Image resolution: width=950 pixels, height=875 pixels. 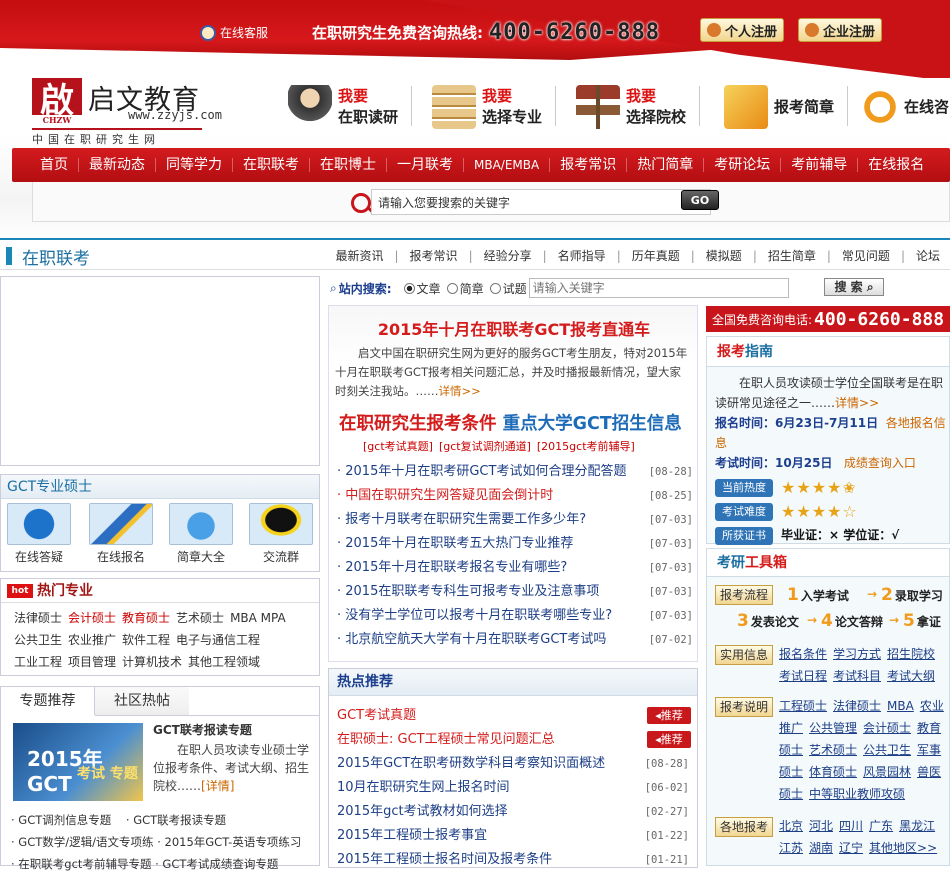 What do you see at coordinates (398, 446) in the screenshot?
I see `exam-link: [gct考试真题]` at bounding box center [398, 446].